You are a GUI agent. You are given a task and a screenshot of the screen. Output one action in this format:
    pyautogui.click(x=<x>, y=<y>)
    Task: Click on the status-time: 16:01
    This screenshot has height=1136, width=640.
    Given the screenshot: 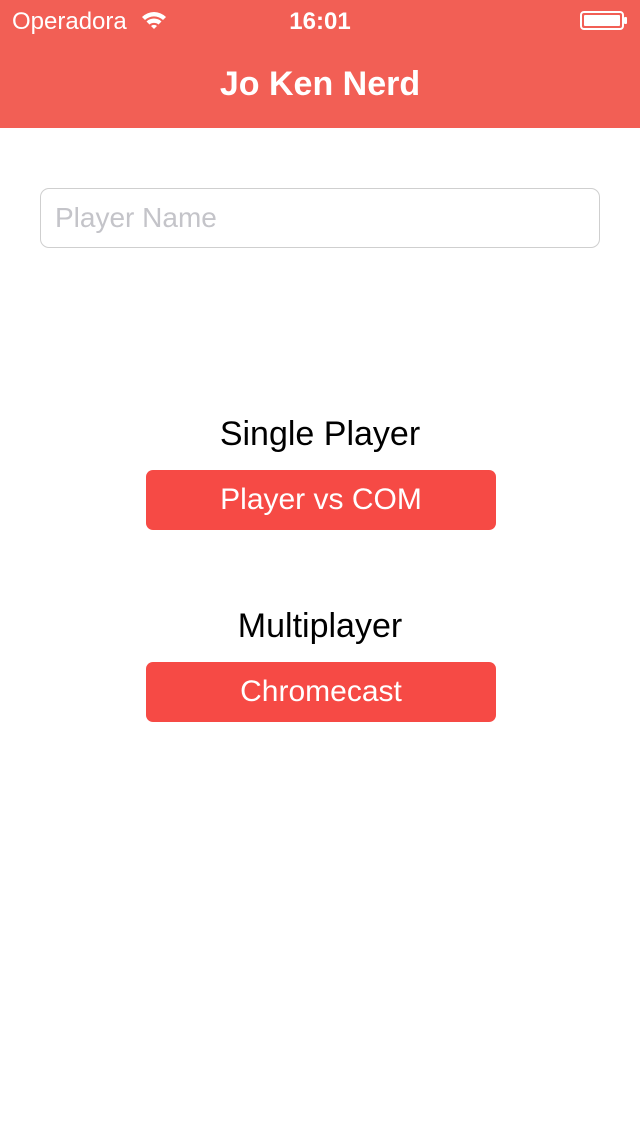 What is the action you would take?
    pyautogui.click(x=320, y=21)
    